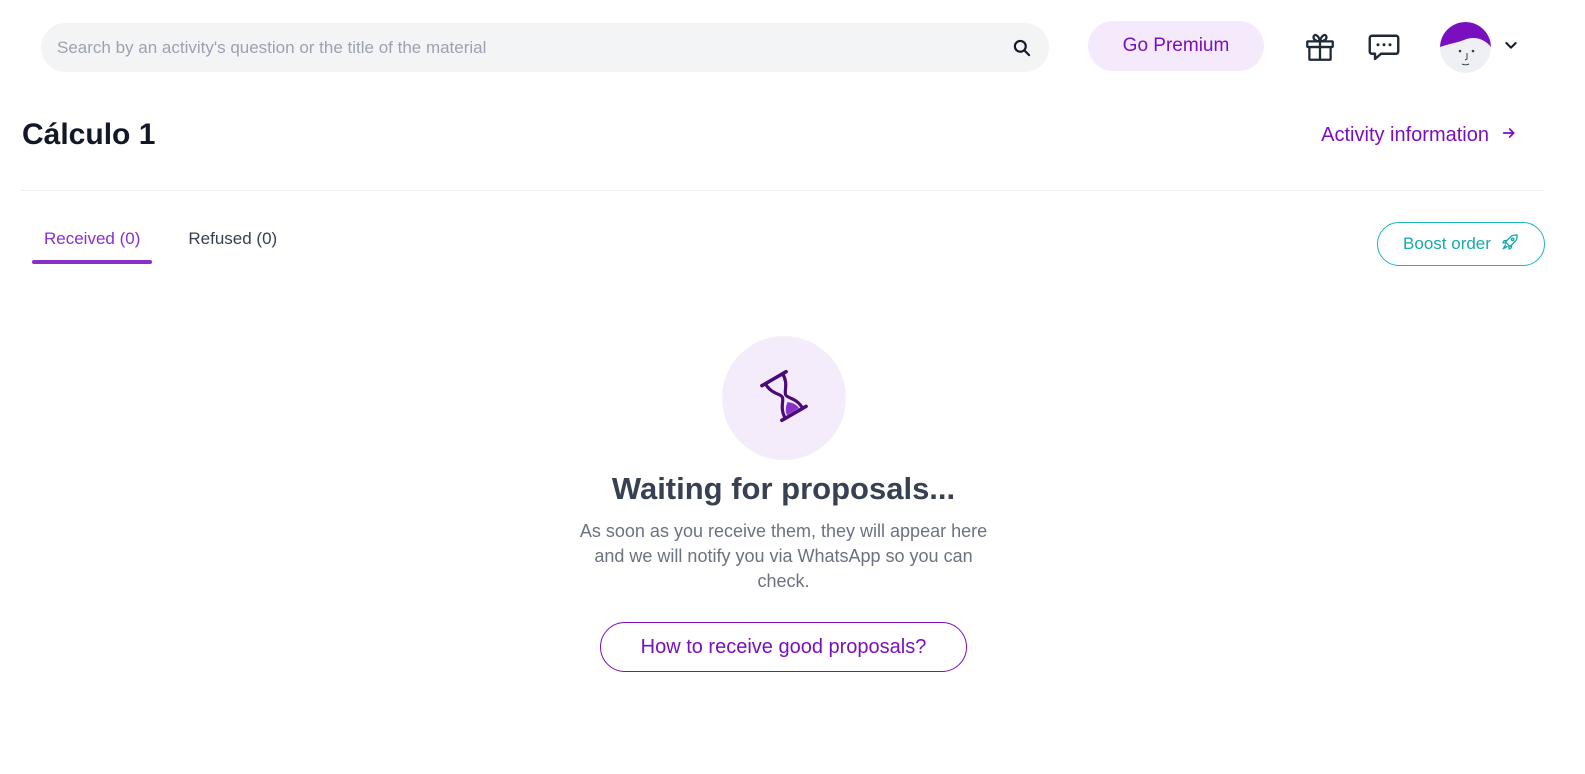 The image size is (1585, 774). I want to click on tab-refused: Refused (0), so click(232, 245).